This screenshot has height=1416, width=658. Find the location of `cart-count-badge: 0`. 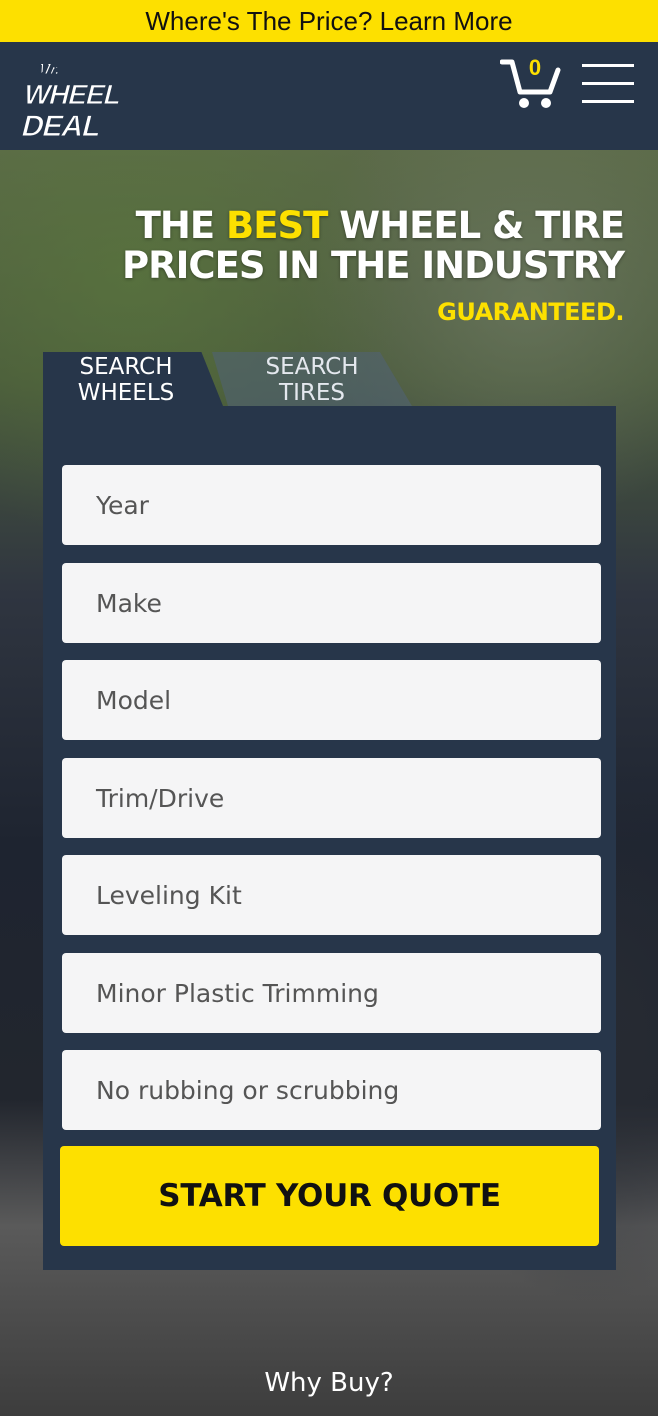

cart-count-badge: 0 is located at coordinates (535, 67).